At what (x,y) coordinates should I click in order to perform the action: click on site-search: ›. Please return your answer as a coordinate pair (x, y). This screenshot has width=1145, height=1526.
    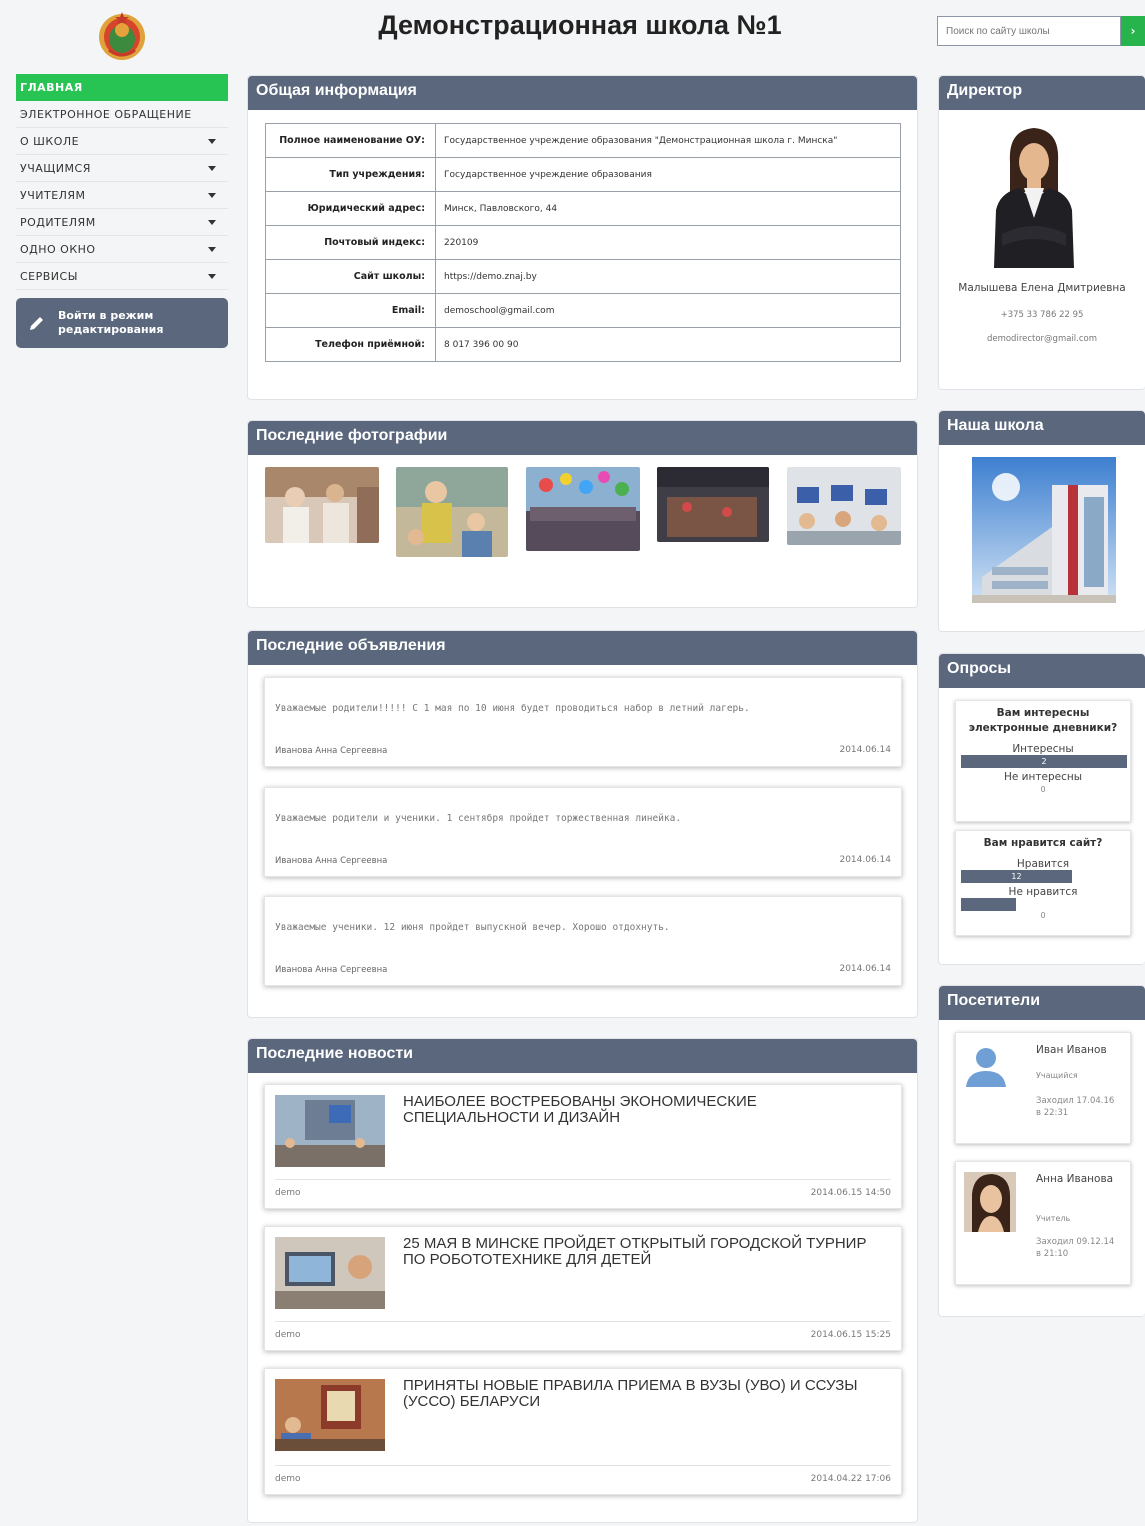
    Looking at the image, I should click on (1041, 31).